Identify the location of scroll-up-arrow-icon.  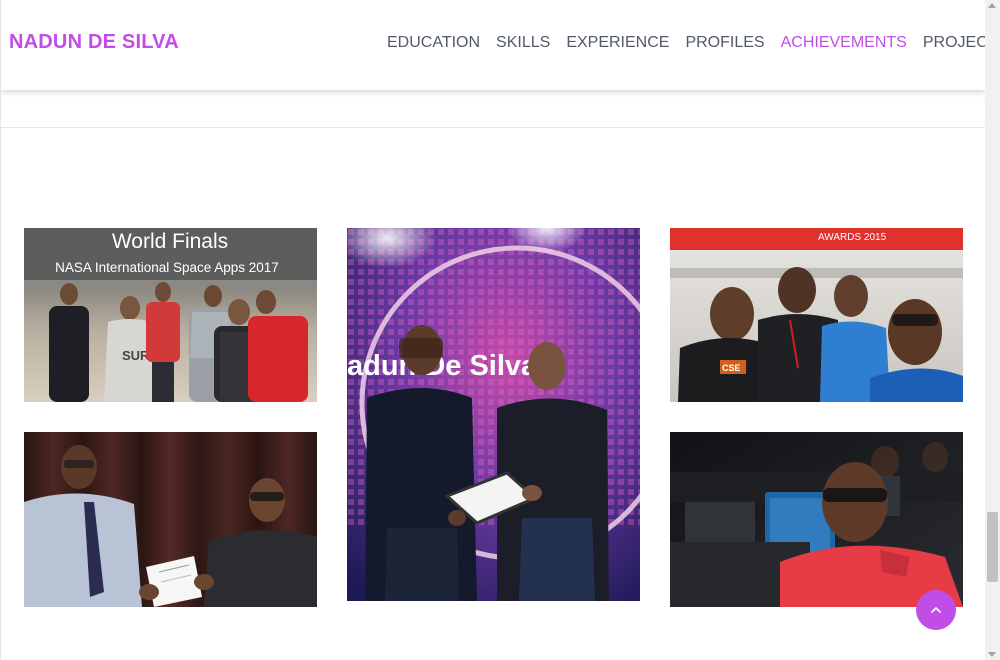
(992, 5).